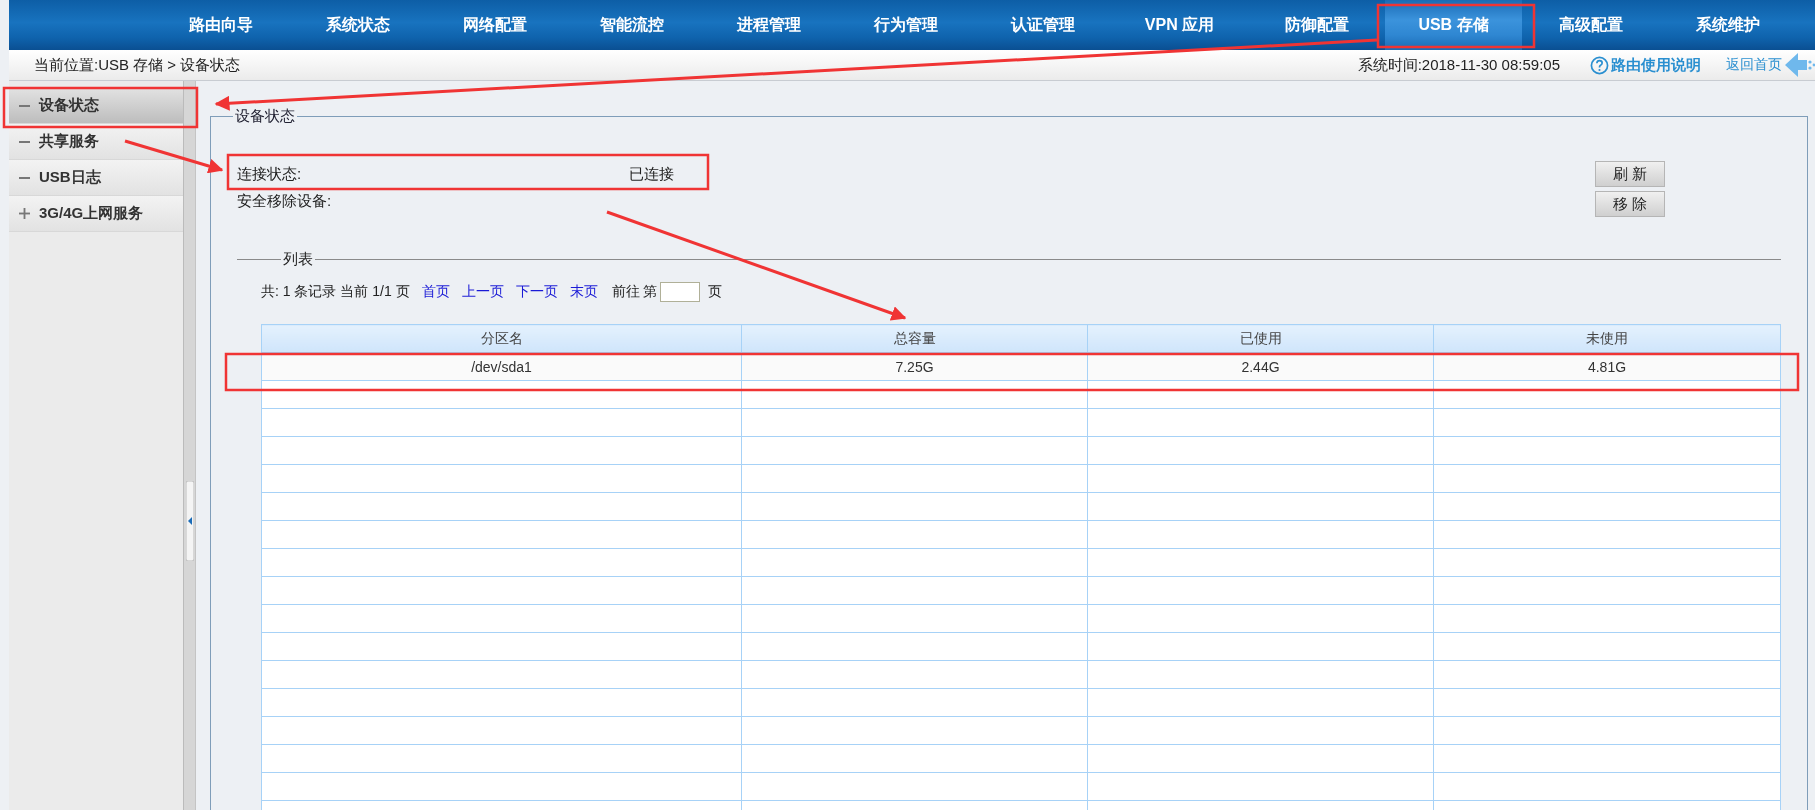 This screenshot has height=810, width=1815. I want to click on nav-tab: 认证管理, so click(1042, 25).